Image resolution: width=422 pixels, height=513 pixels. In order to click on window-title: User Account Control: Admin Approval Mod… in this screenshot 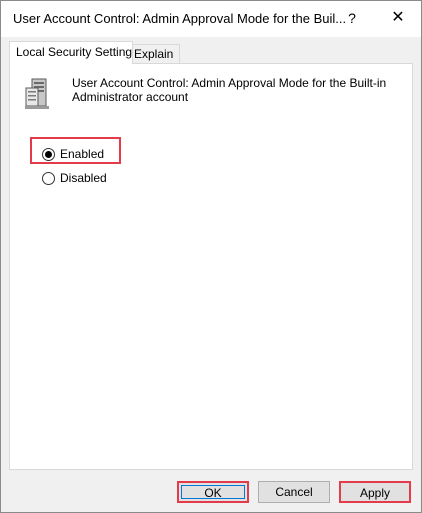, I will do `click(180, 18)`.